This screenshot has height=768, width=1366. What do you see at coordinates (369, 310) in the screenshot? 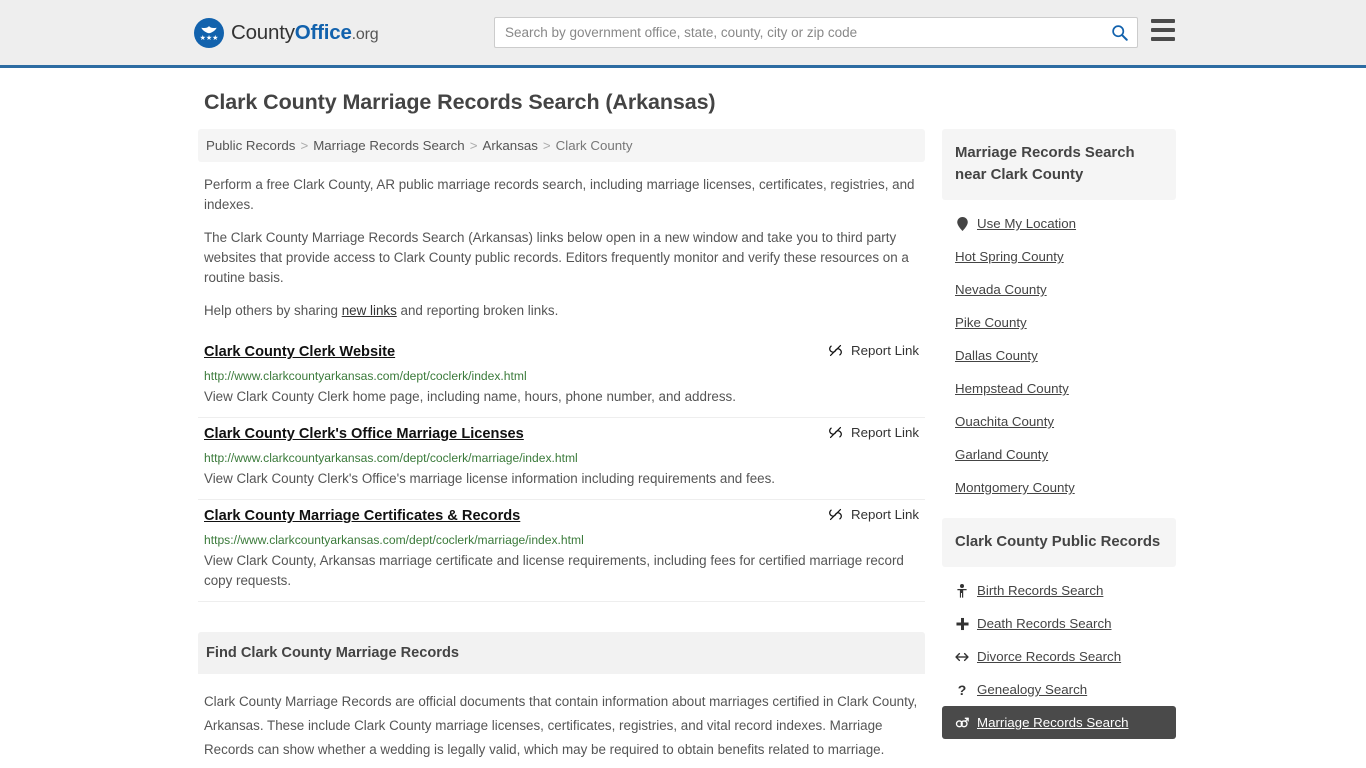
I see `new-links-link: new links` at bounding box center [369, 310].